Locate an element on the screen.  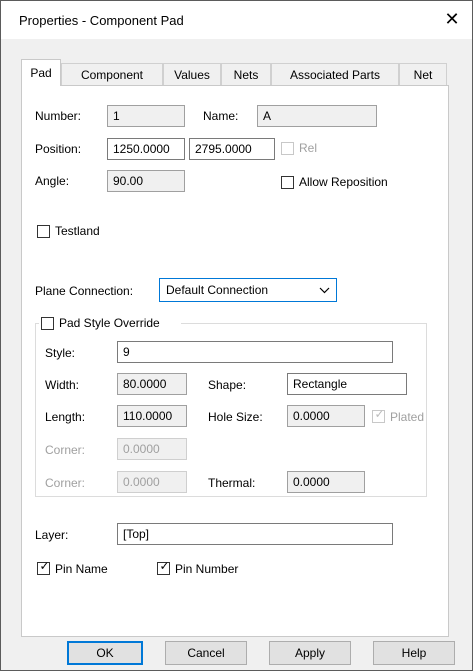
plated-checkbox: ✓ is located at coordinates (378, 415).